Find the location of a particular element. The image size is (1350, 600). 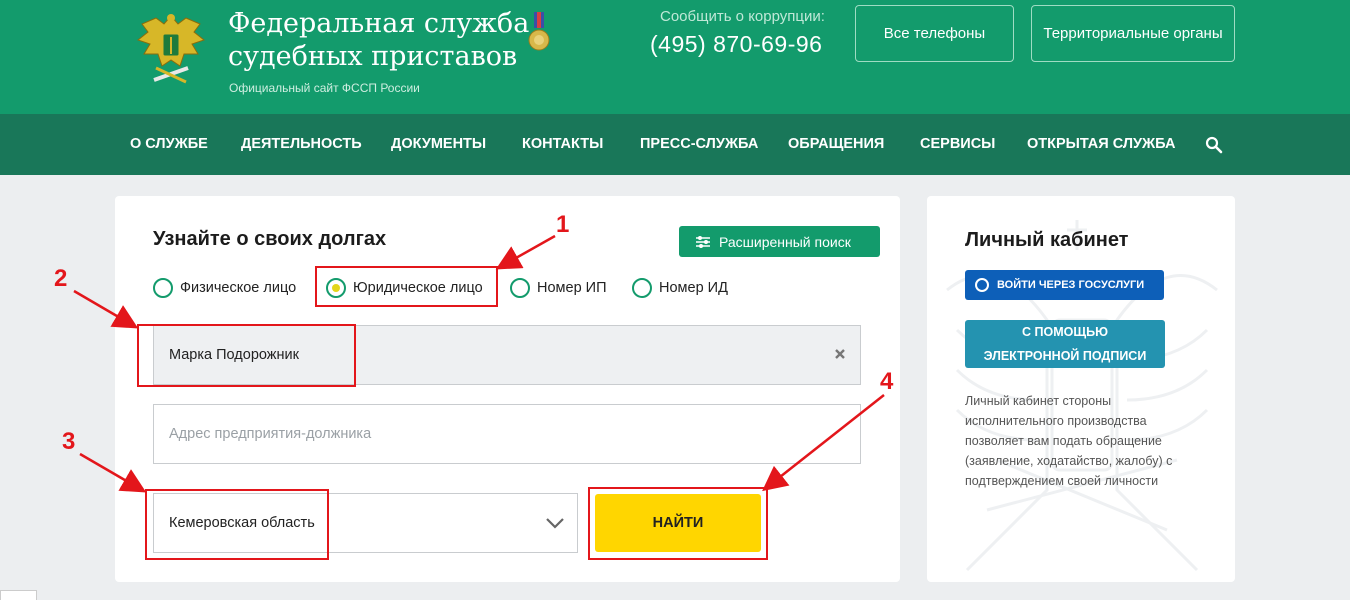

annotation-number-4: 4 is located at coordinates (887, 381).